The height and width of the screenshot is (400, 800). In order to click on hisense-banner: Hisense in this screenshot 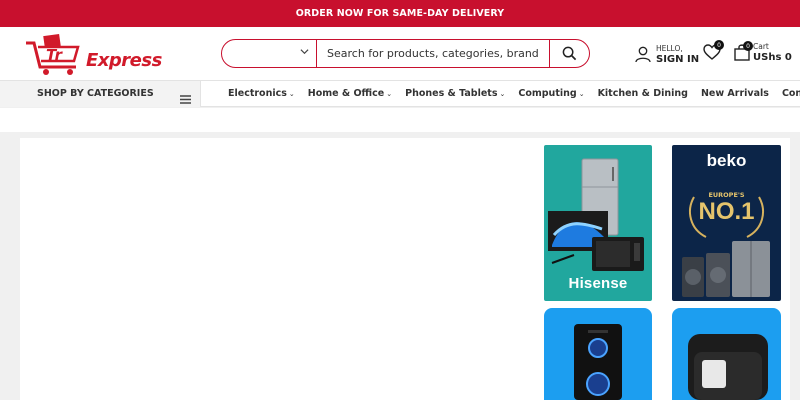, I will do `click(598, 223)`.